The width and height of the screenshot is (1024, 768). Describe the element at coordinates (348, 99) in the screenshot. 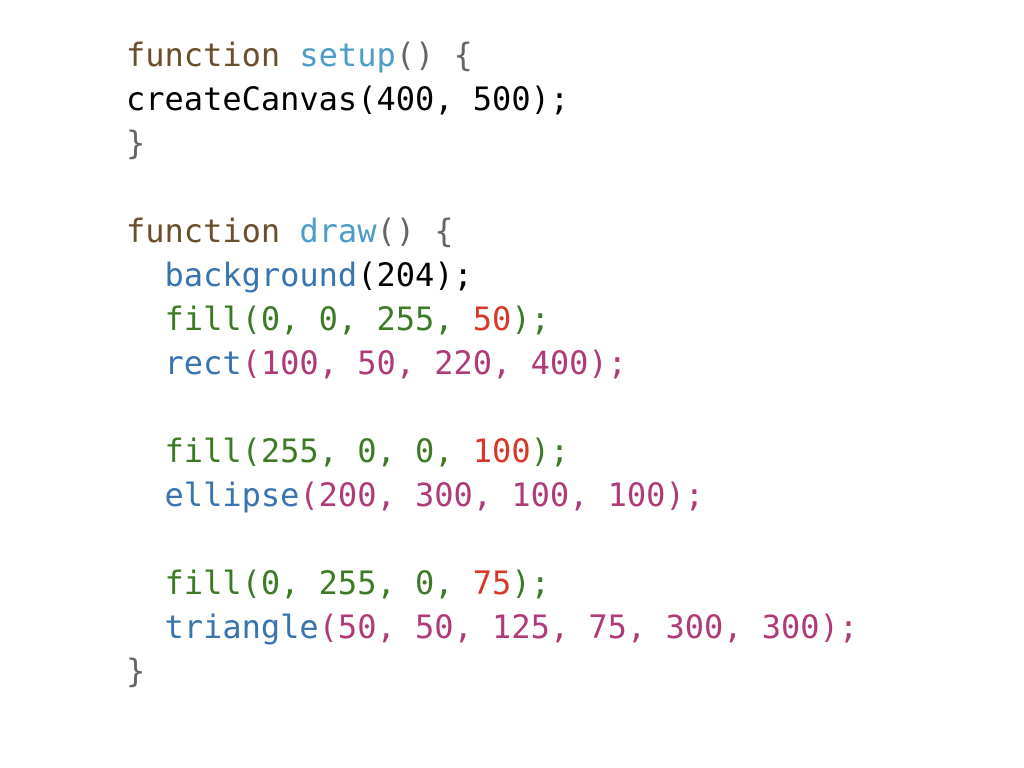

I see `code-token: createCanvas(400, 500);` at that location.